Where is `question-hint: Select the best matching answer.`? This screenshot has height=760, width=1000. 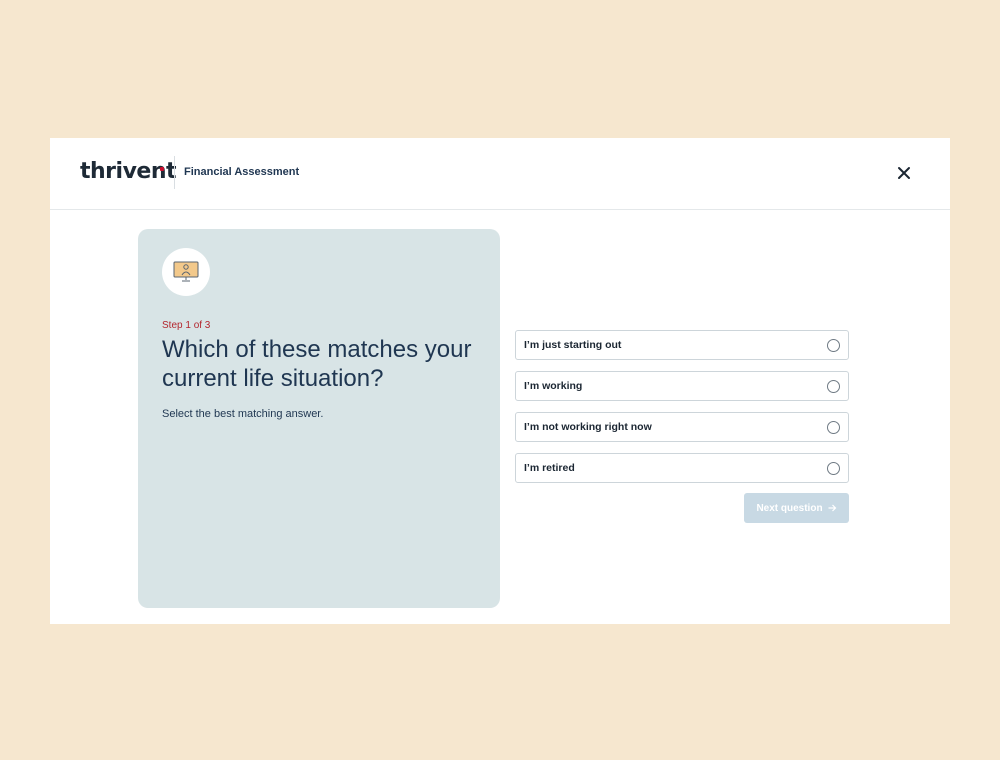 question-hint: Select the best matching answer. is located at coordinates (243, 414).